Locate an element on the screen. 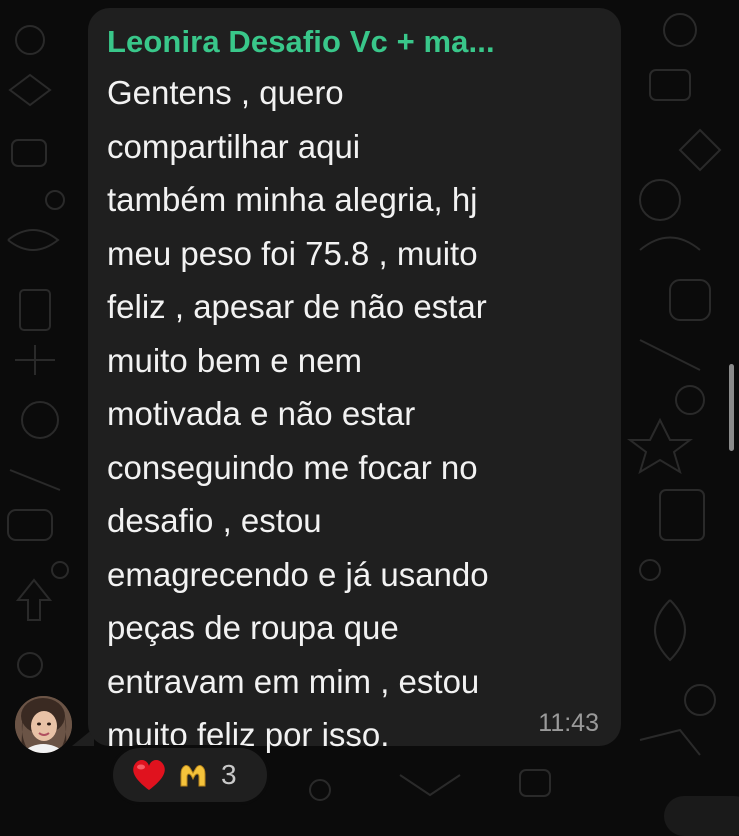  message-line: compartilhar aqui is located at coordinates (234, 146).